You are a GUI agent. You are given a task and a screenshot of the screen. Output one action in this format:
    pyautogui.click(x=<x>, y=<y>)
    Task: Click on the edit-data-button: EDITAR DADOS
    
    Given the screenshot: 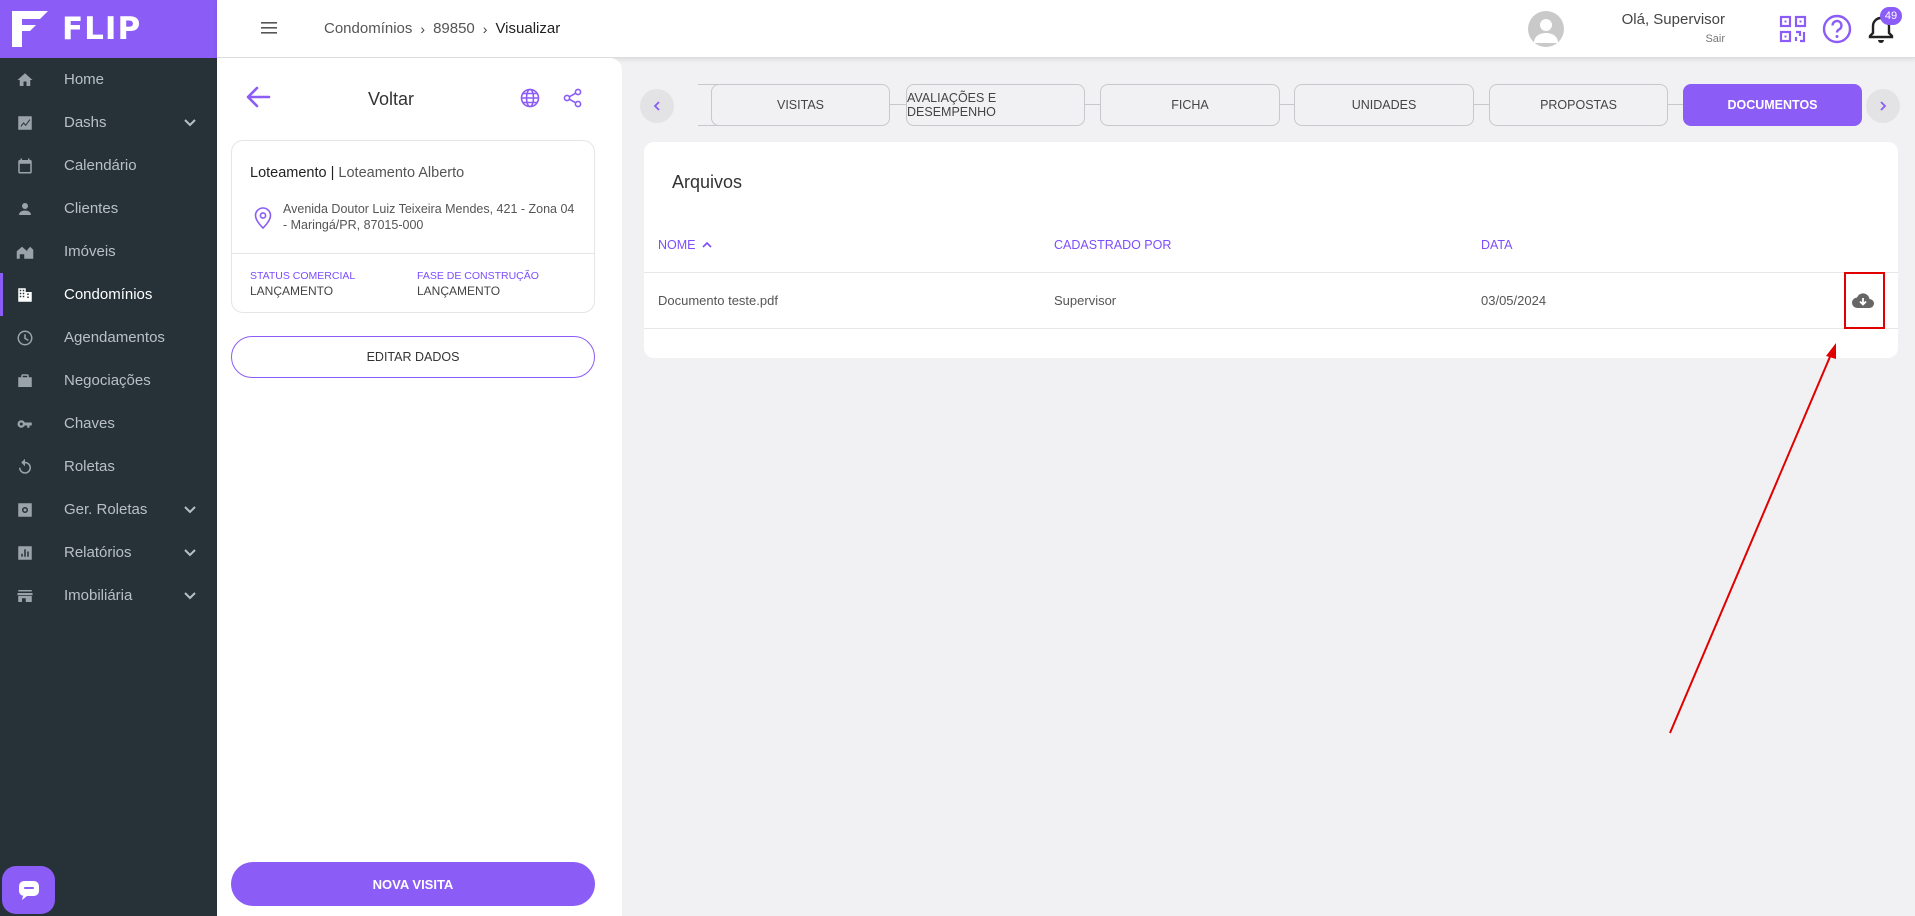 What is the action you would take?
    pyautogui.click(x=413, y=357)
    